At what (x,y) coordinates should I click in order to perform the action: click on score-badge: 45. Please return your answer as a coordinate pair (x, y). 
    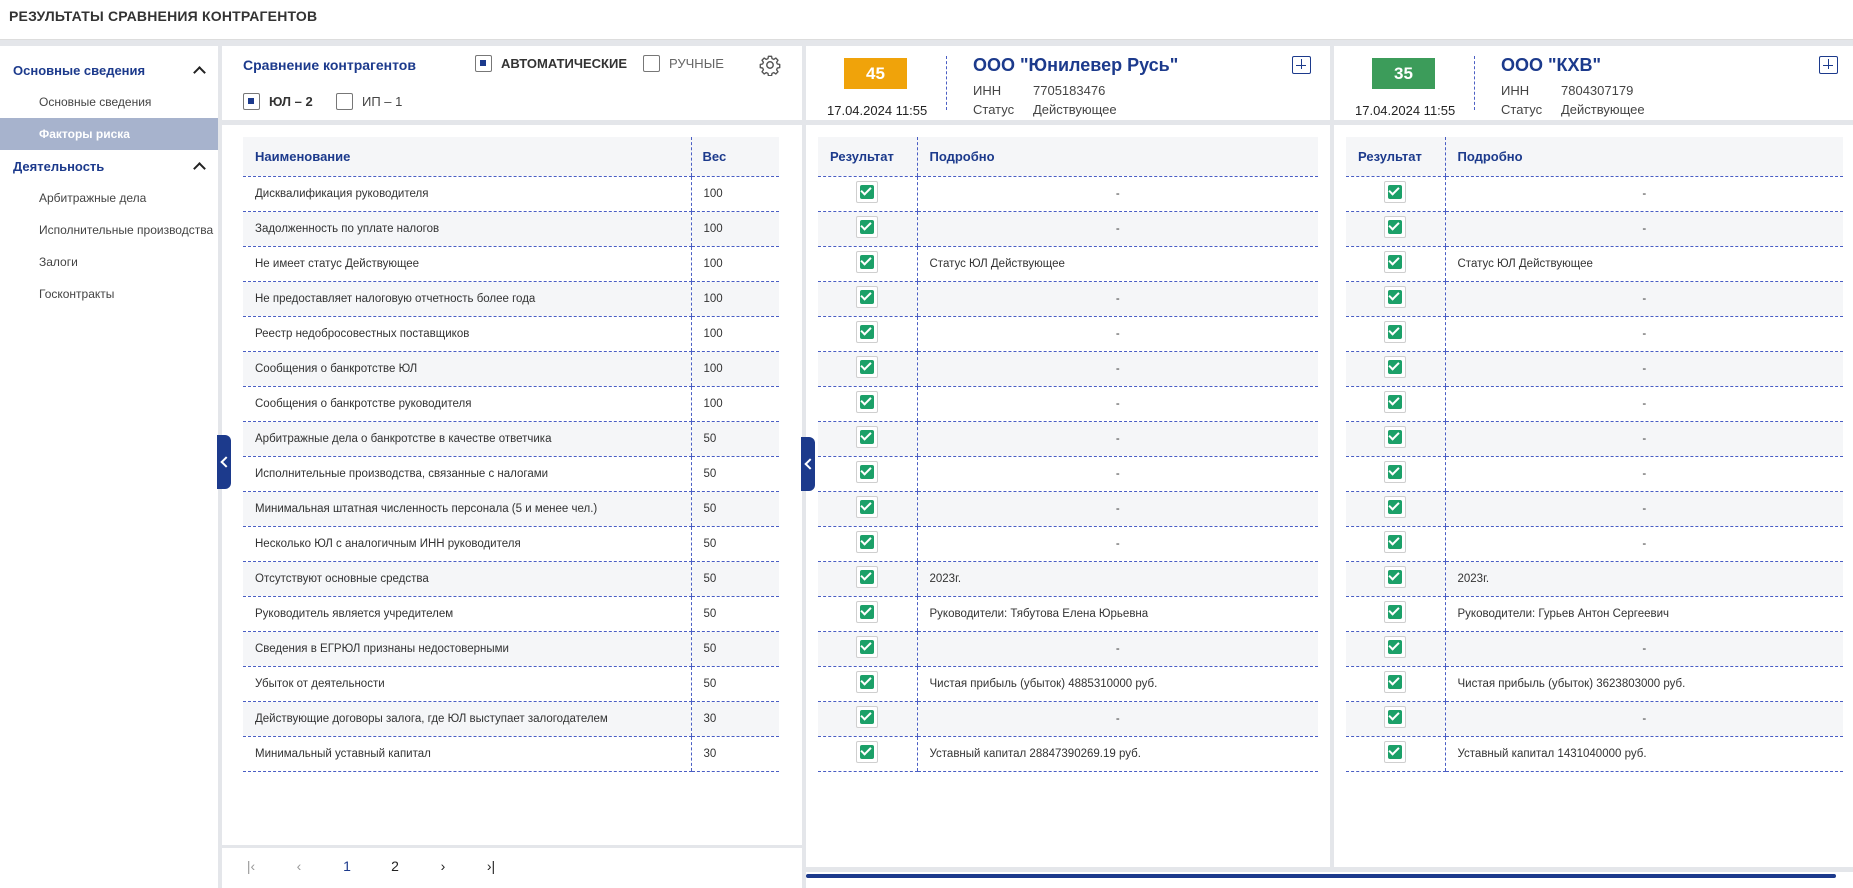
    Looking at the image, I should click on (875, 73).